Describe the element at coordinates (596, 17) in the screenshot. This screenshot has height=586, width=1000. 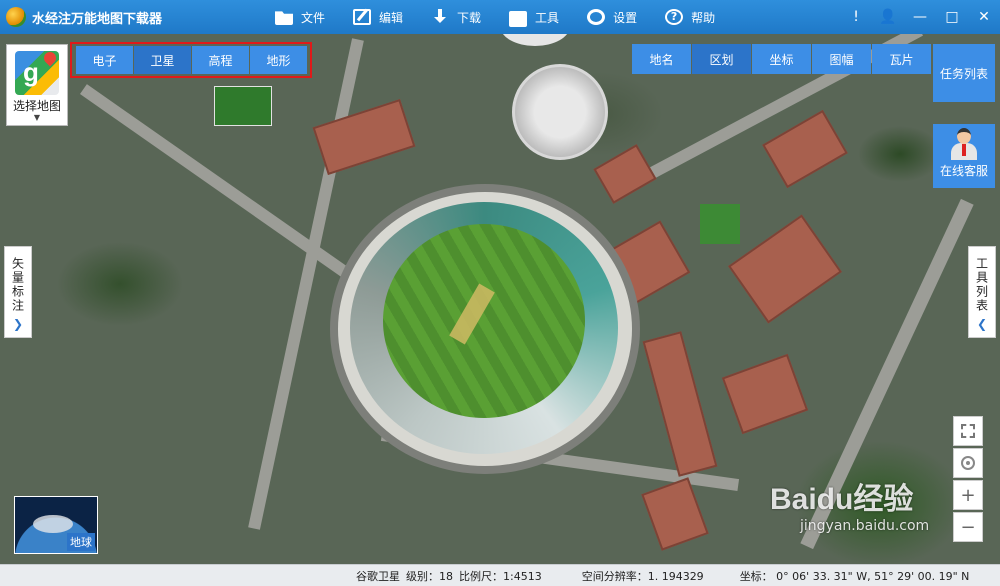
I see `gear-icon` at that location.